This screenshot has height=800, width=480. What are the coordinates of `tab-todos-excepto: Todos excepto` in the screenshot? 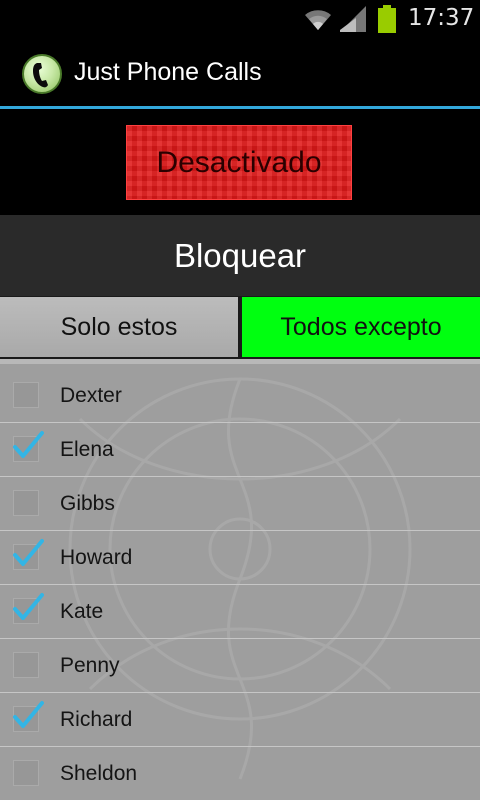 It's located at (361, 327).